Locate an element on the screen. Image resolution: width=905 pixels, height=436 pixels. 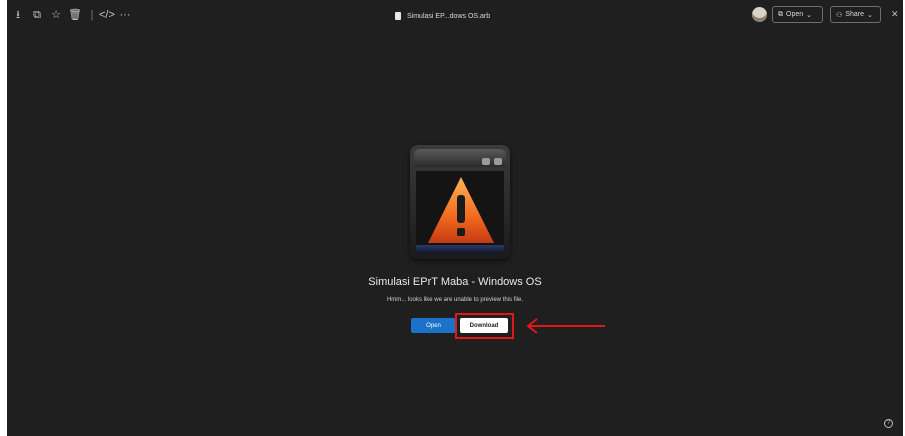
open-menu-button: ⧉ Open ⌄ is located at coordinates (797, 14).